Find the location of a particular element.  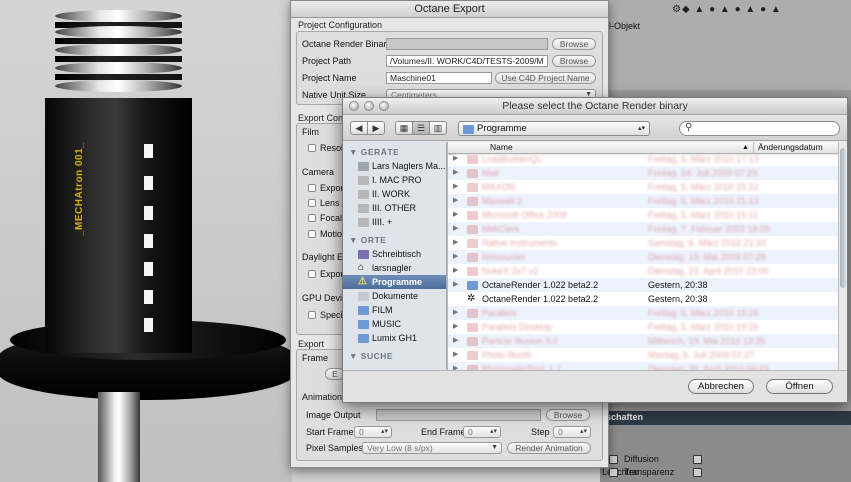

step-stepper: 0 ▴▾ is located at coordinates (572, 432).